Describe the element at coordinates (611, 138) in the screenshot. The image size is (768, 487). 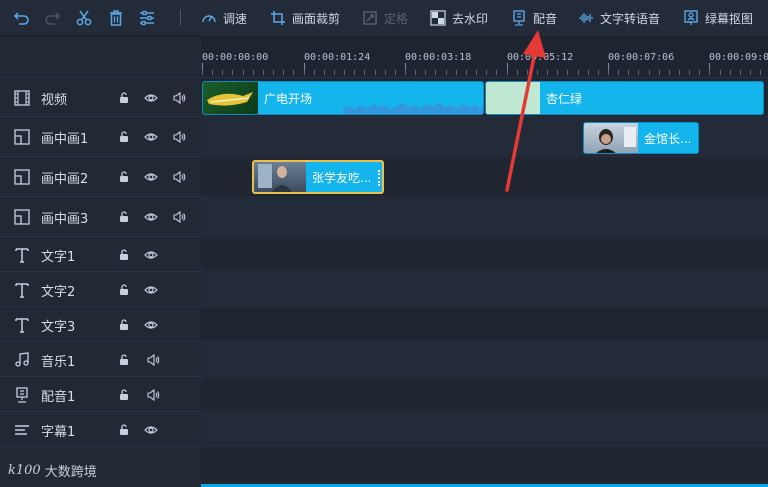
I see `clip-thumbnail` at that location.